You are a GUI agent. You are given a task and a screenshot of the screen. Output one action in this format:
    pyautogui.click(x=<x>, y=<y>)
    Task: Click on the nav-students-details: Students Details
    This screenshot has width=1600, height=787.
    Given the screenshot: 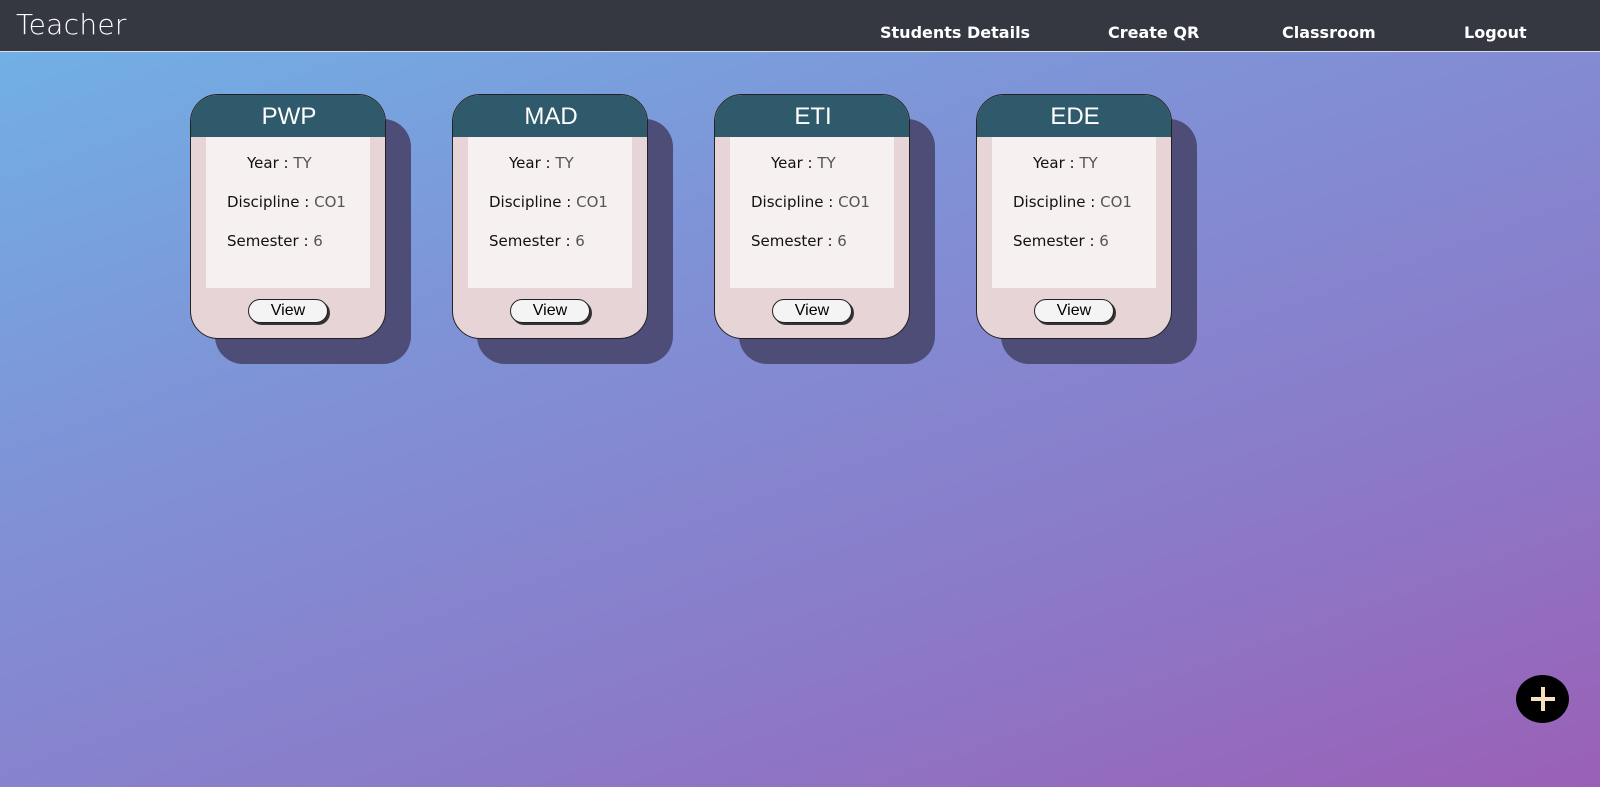 What is the action you would take?
    pyautogui.click(x=955, y=32)
    